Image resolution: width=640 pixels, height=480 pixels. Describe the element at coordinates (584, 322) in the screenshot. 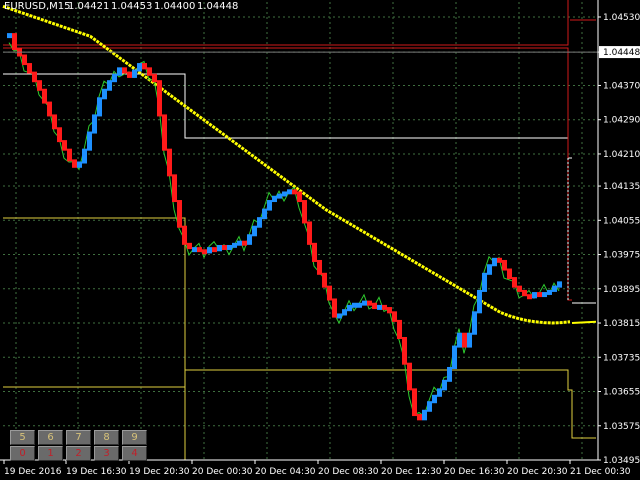

I see `slow-ma-tail` at that location.